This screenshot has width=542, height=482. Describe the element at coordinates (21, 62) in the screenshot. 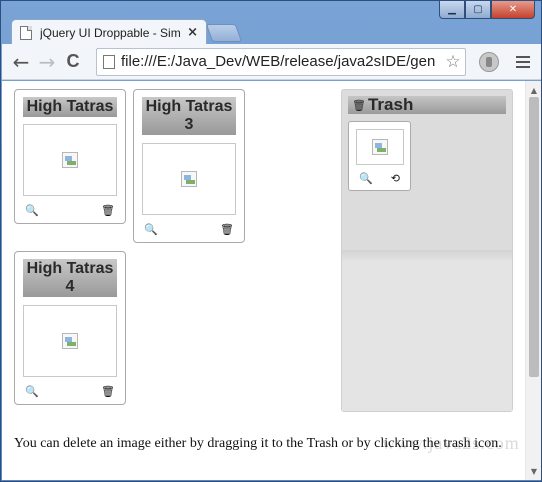

I see `back-button: ←` at that location.